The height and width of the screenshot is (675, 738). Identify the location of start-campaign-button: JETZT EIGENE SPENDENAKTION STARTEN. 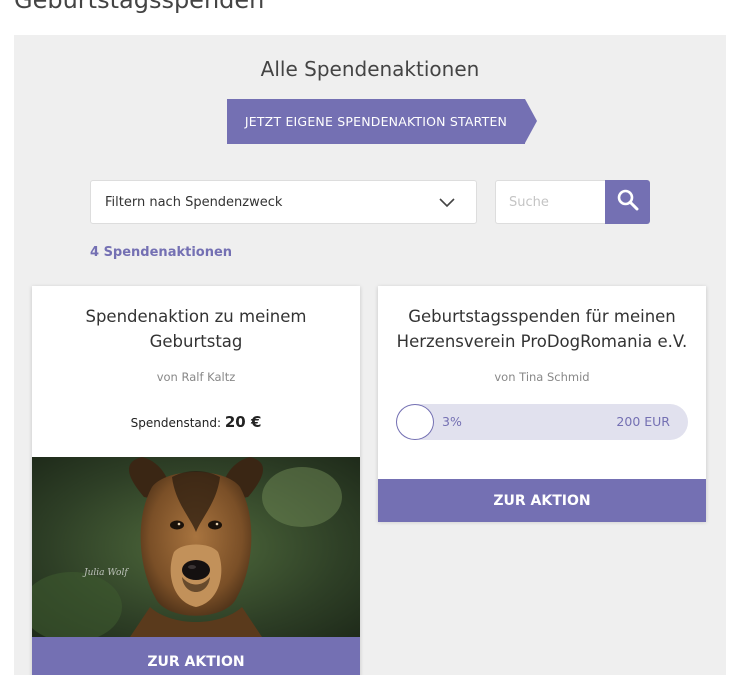
(382, 121).